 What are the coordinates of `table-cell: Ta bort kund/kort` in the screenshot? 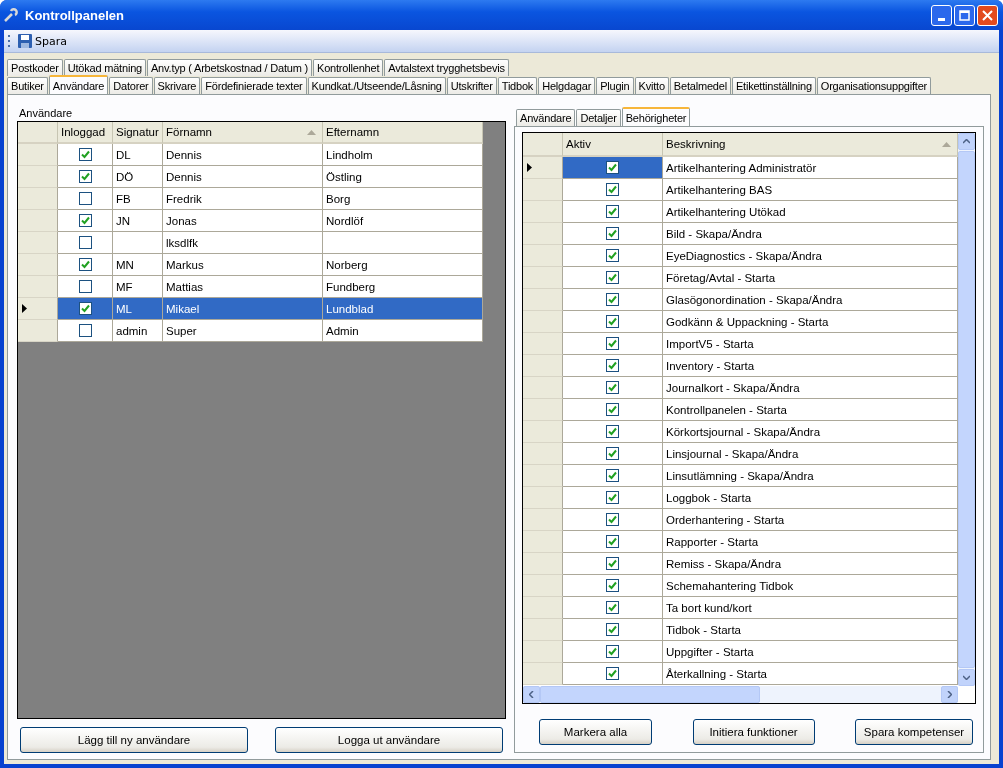 It's located at (810, 608).